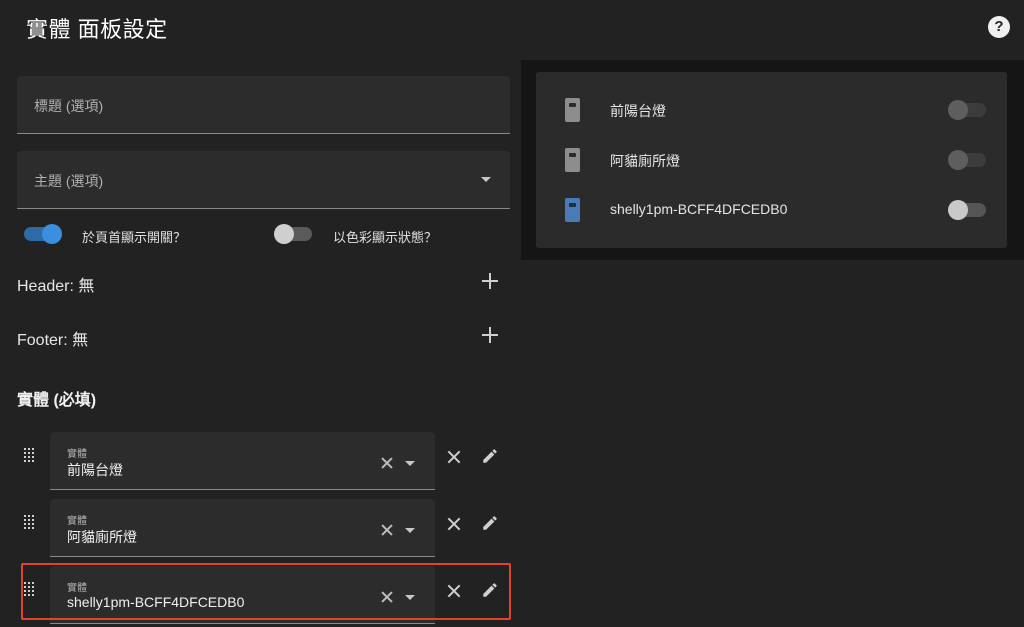 This screenshot has height=627, width=1024. What do you see at coordinates (69, 106) in the screenshot?
I see `title-placeholder: 標題 (選項)` at bounding box center [69, 106].